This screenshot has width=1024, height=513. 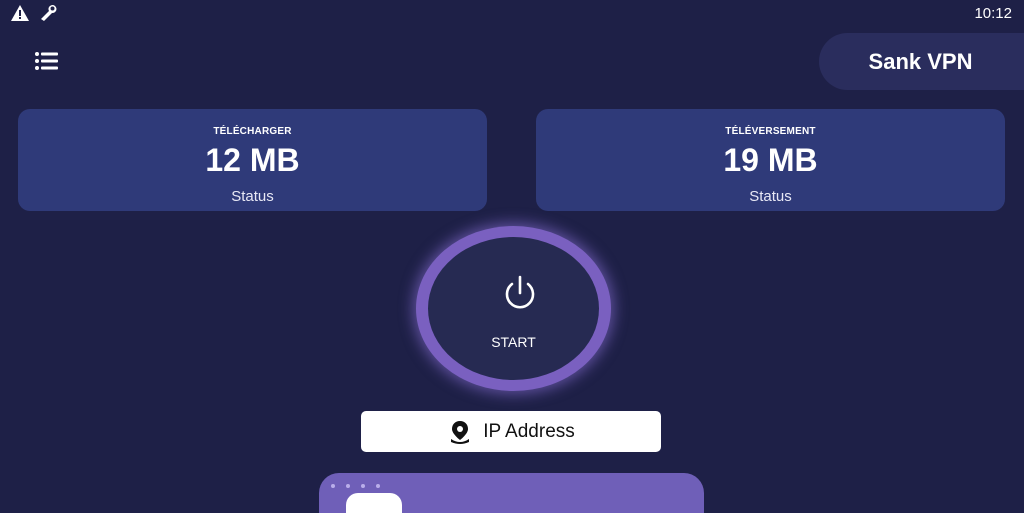 What do you see at coordinates (374, 503) in the screenshot?
I see `bottom-pill` at bounding box center [374, 503].